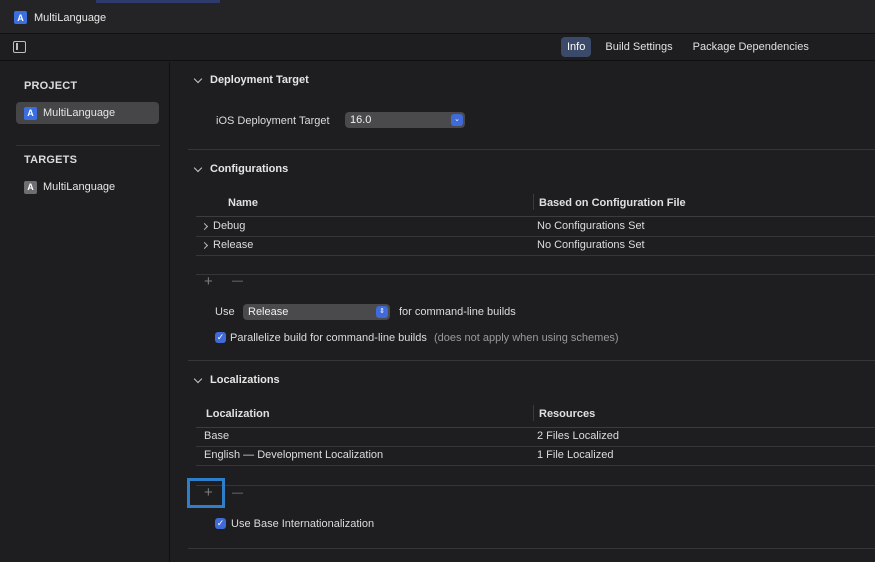 The image size is (875, 562). I want to click on title-accent-line, so click(158, 1).